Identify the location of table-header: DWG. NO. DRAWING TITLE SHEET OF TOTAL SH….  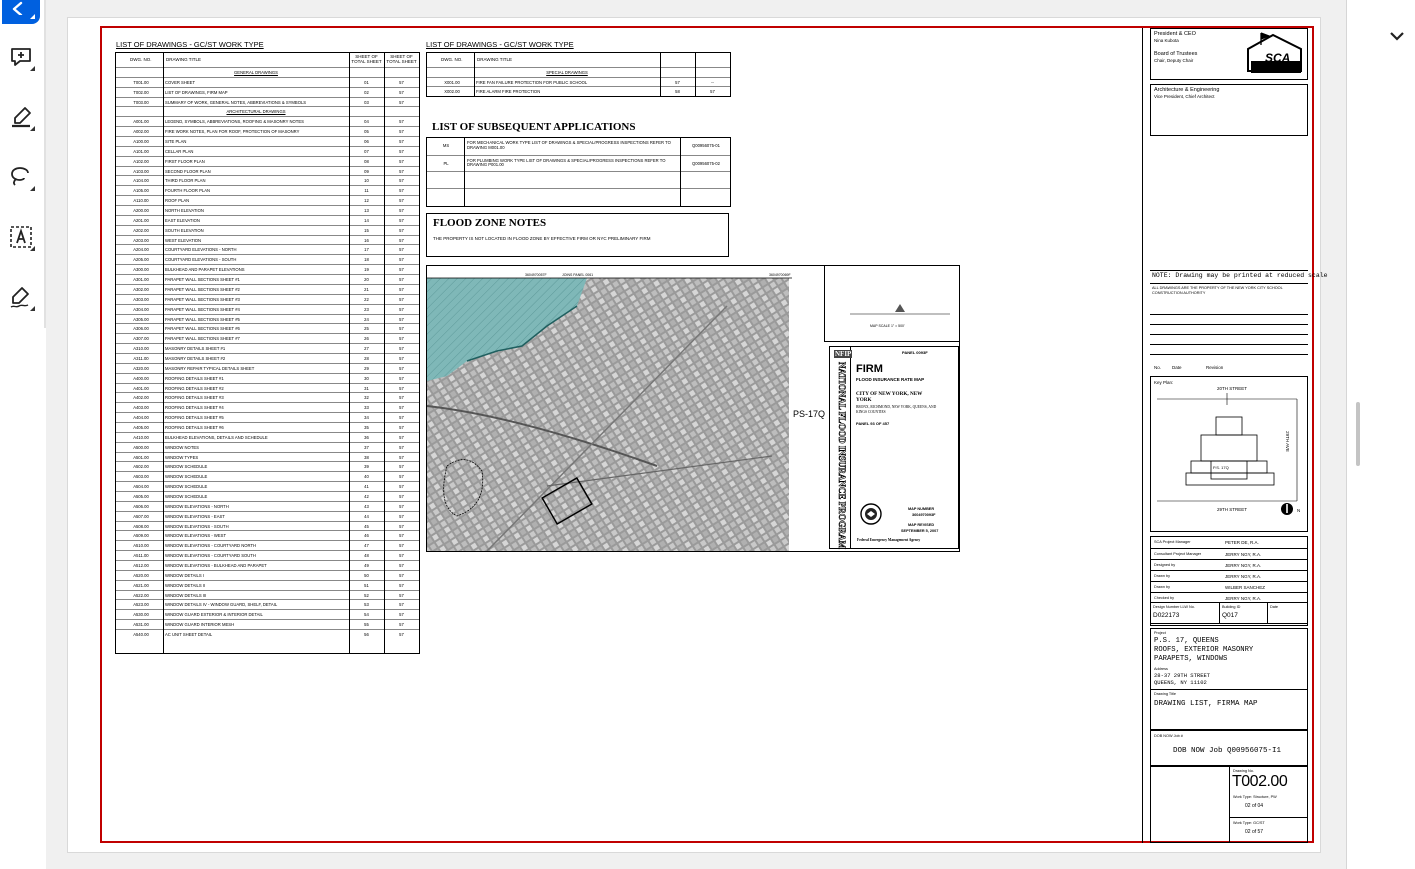
(267, 60).